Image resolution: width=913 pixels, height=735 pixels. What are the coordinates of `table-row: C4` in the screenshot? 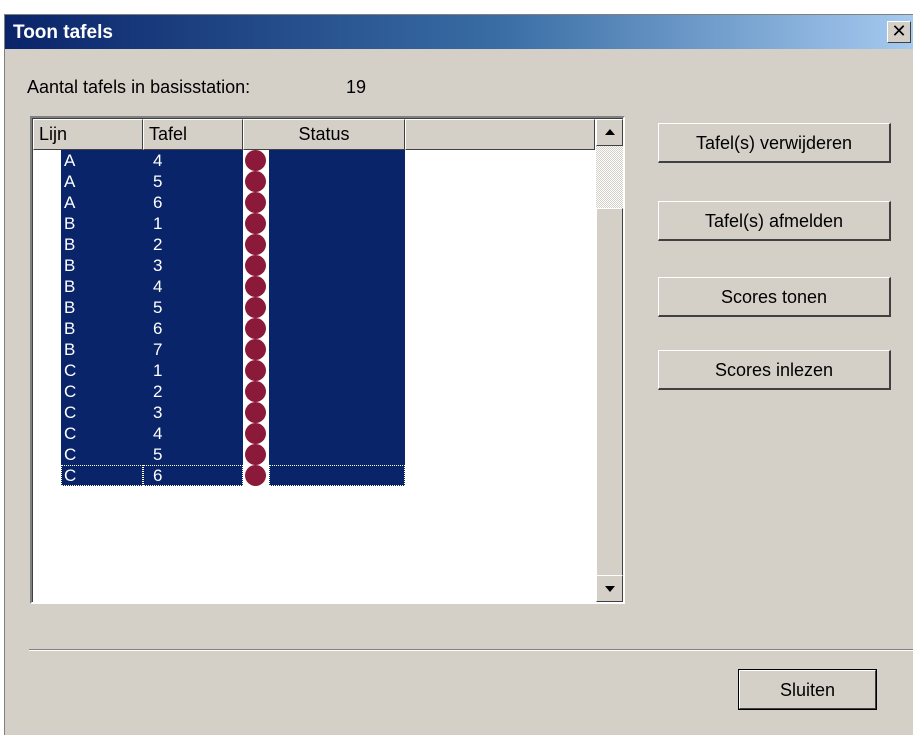 It's located at (314, 433).